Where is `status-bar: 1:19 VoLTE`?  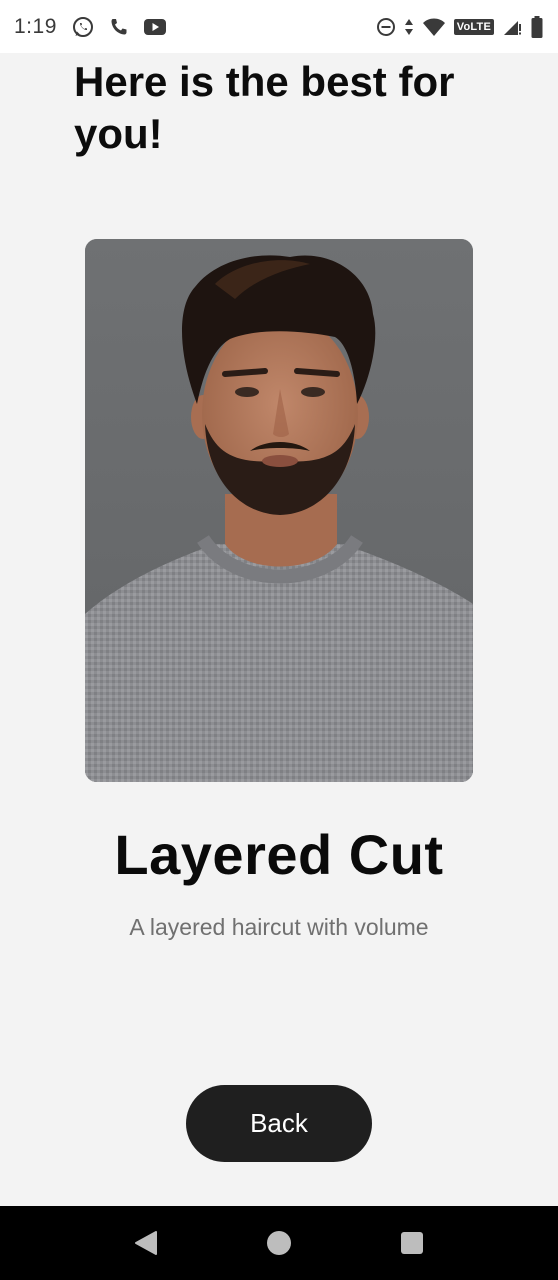
status-bar: 1:19 VoLTE is located at coordinates (279, 26).